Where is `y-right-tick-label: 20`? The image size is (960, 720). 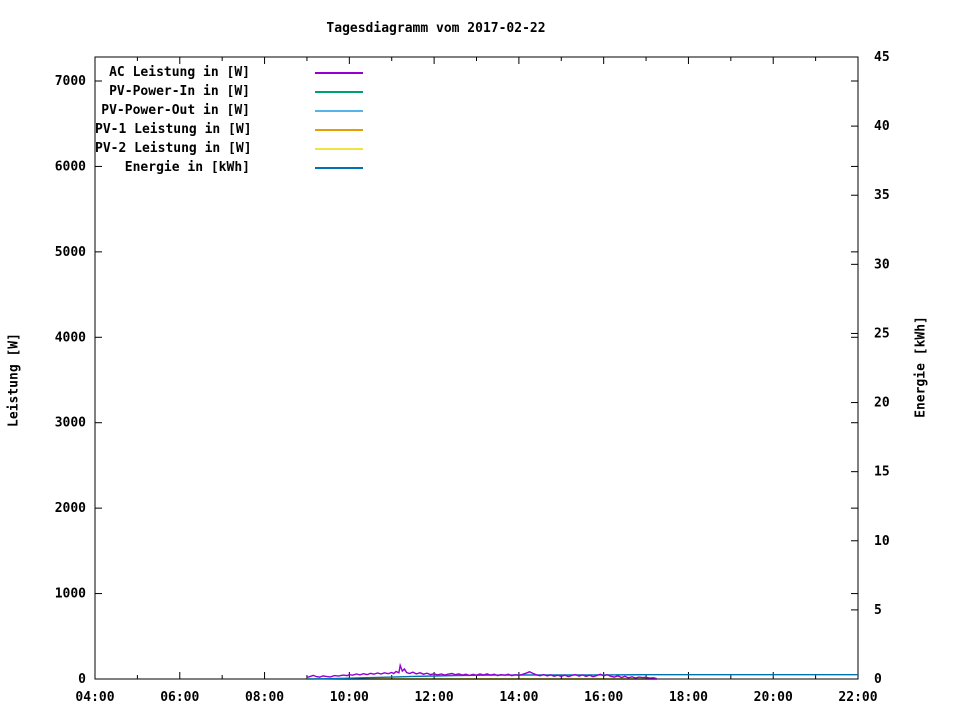
y-right-tick-label: 20 is located at coordinates (882, 403).